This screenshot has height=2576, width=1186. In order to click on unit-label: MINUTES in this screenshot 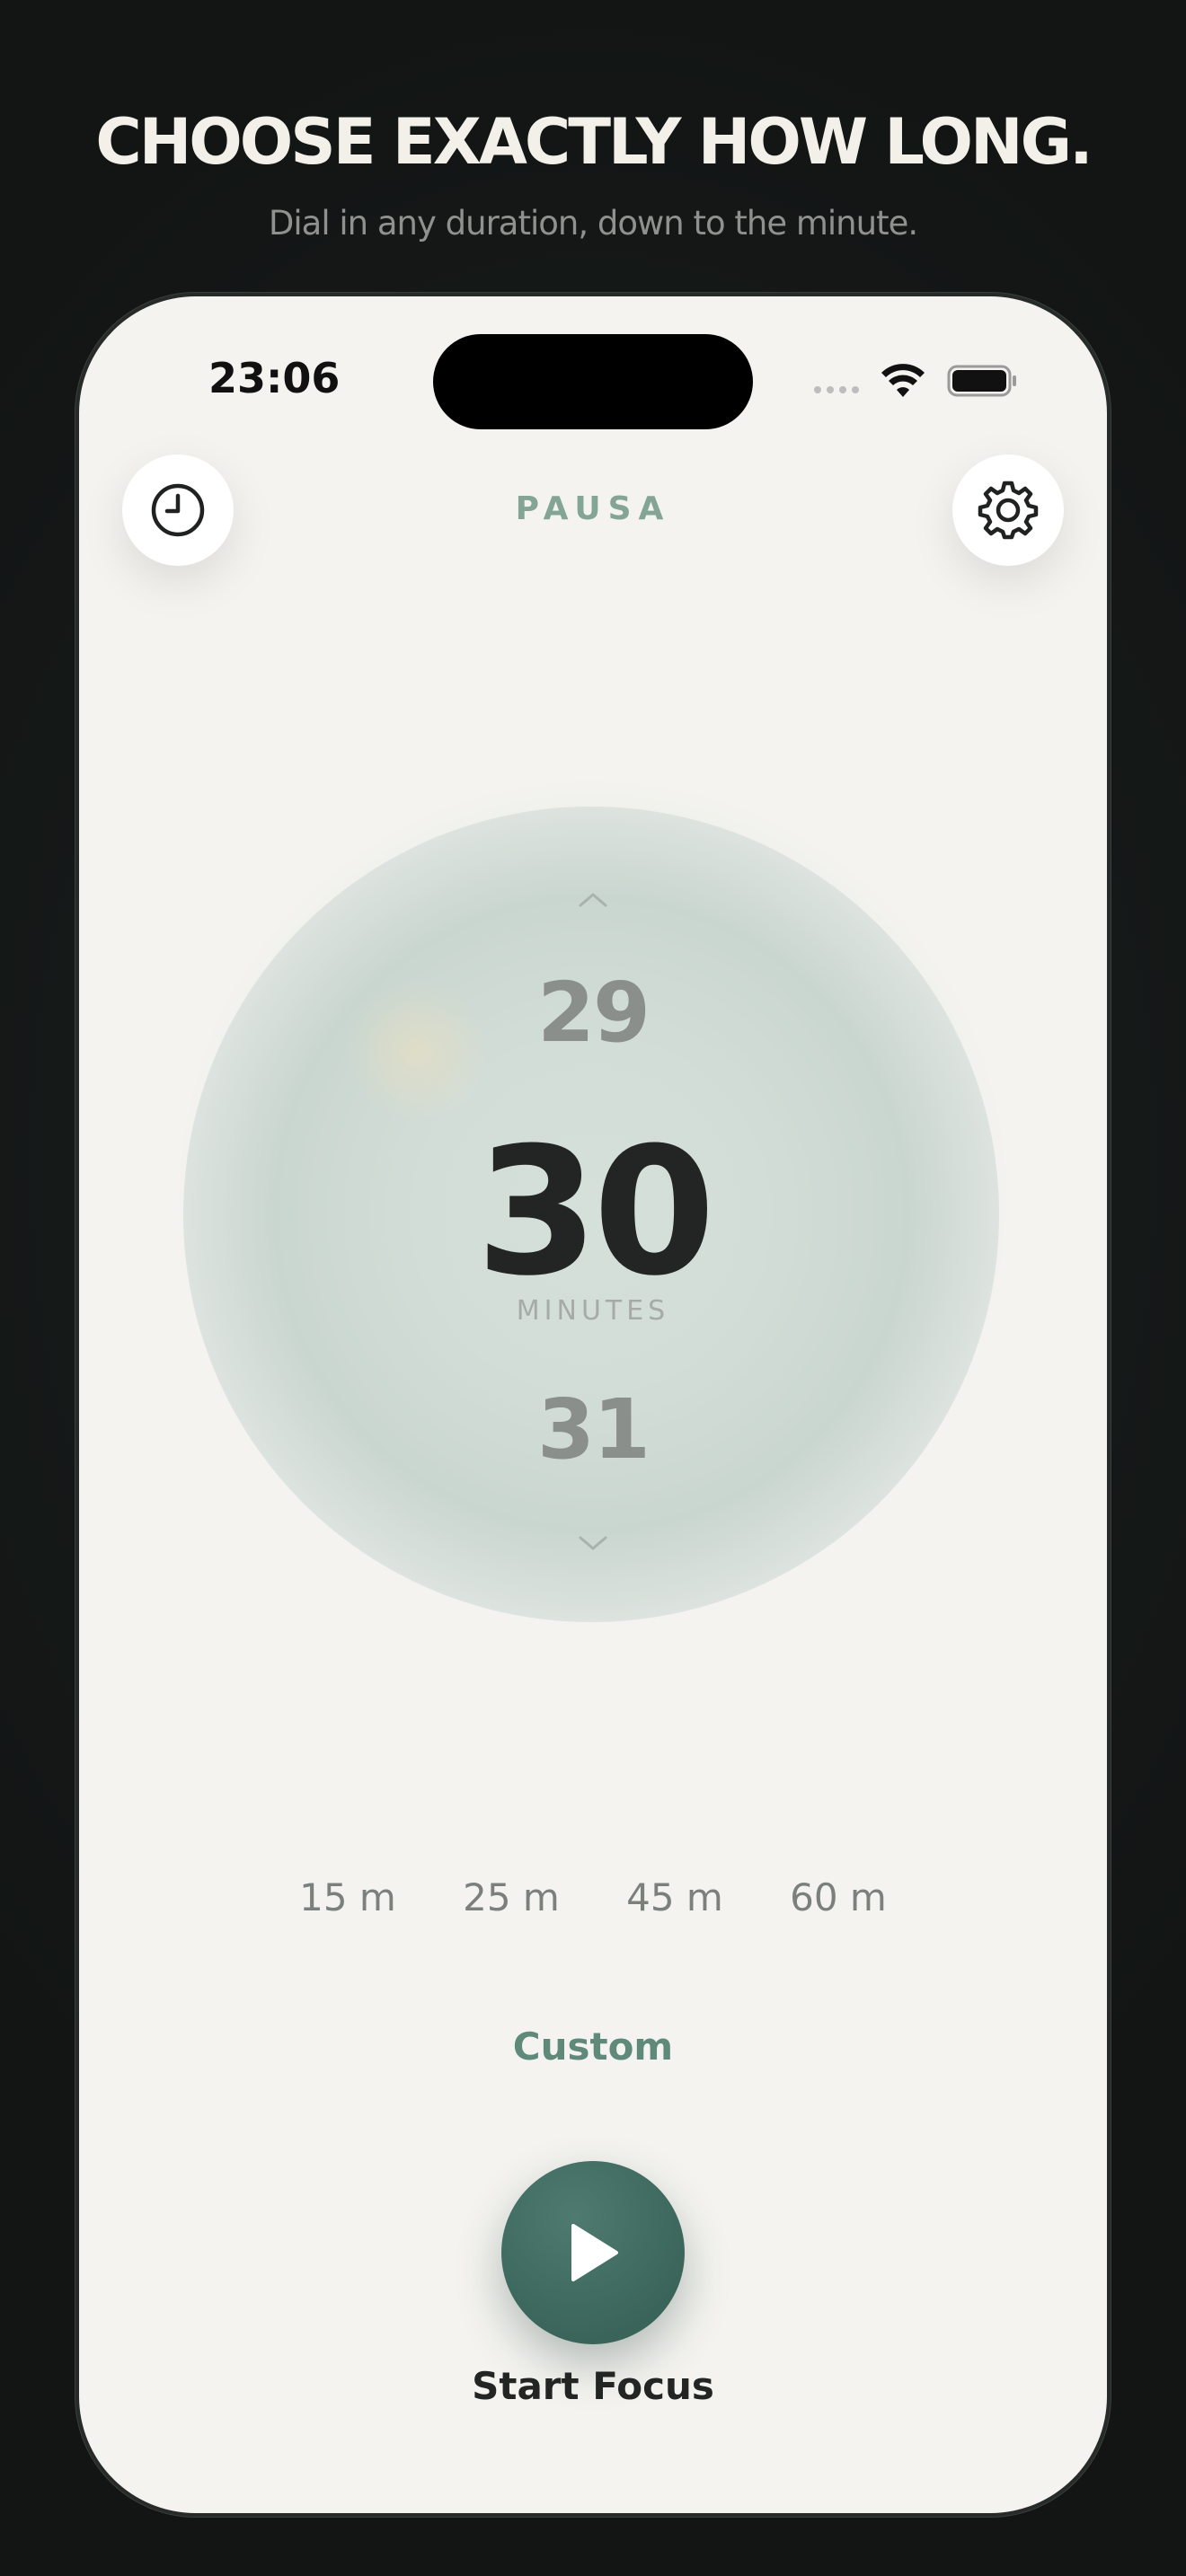, I will do `click(593, 1311)`.